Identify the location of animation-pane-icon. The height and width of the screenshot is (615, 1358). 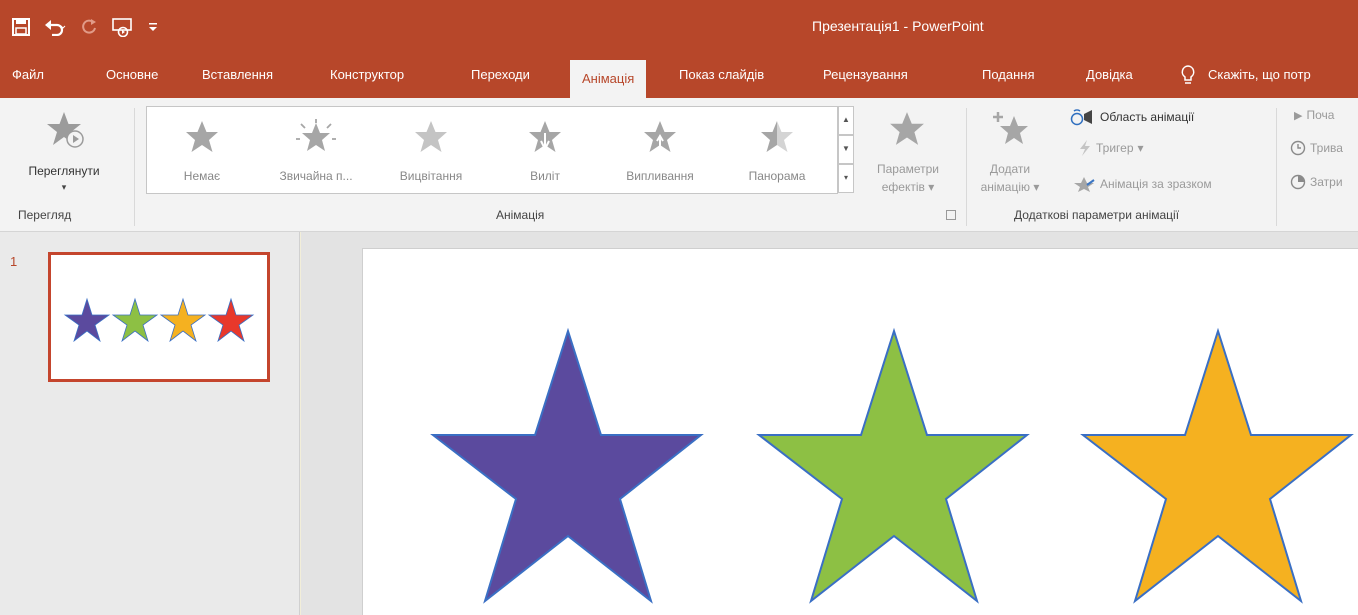
(1081, 117).